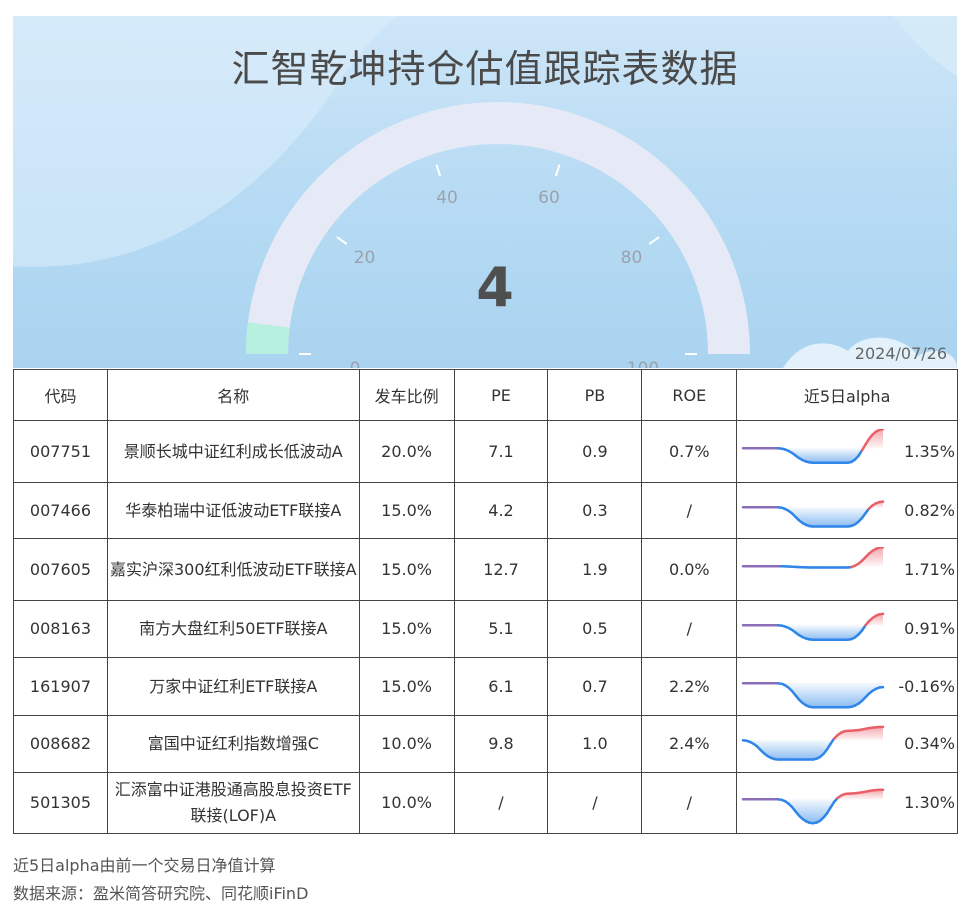 Image resolution: width=966 pixels, height=911 pixels. I want to click on fund-pb: 1.0, so click(595, 744).